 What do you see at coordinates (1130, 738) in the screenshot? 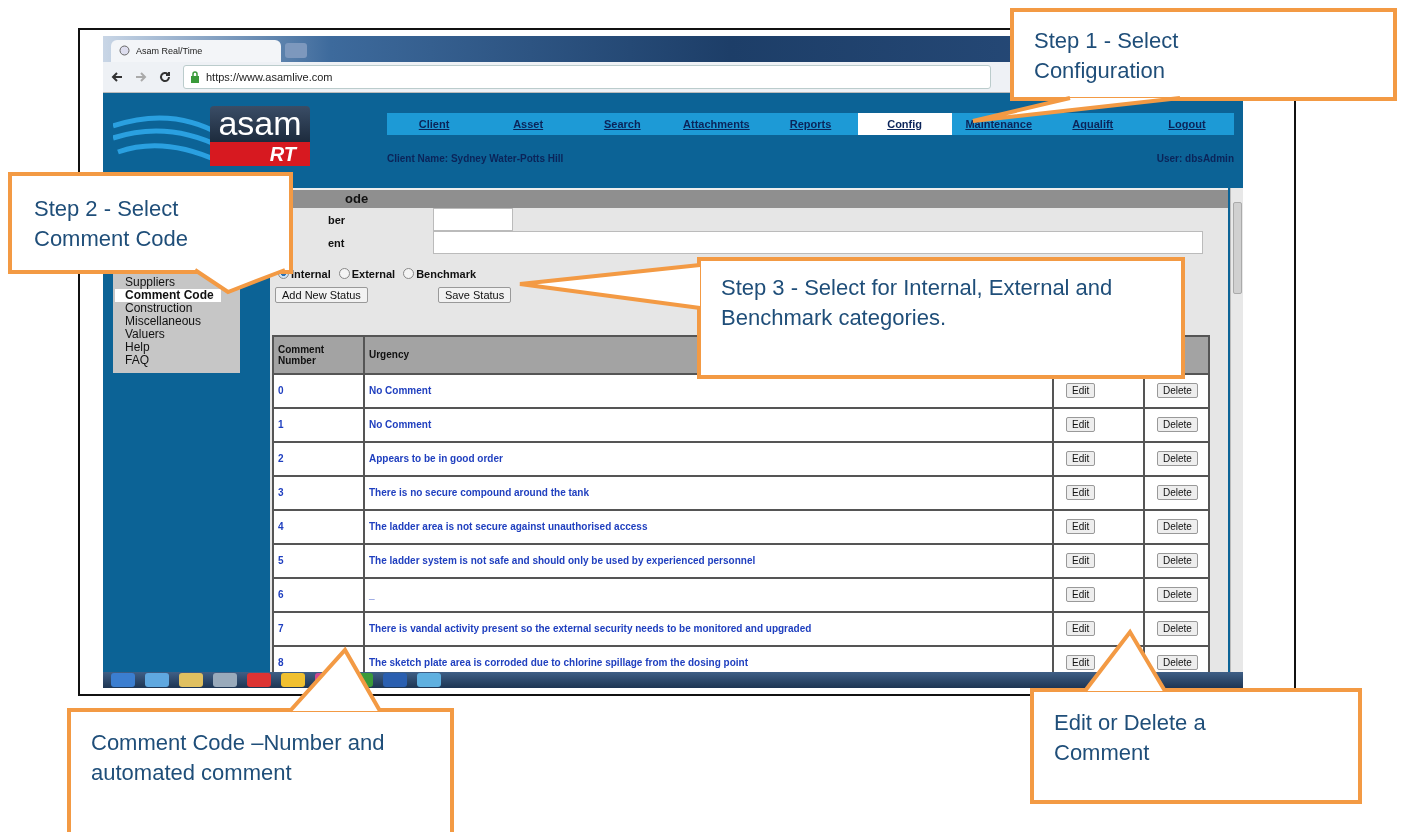
I see `callout-text: Edit or Delete a Comment` at bounding box center [1130, 738].